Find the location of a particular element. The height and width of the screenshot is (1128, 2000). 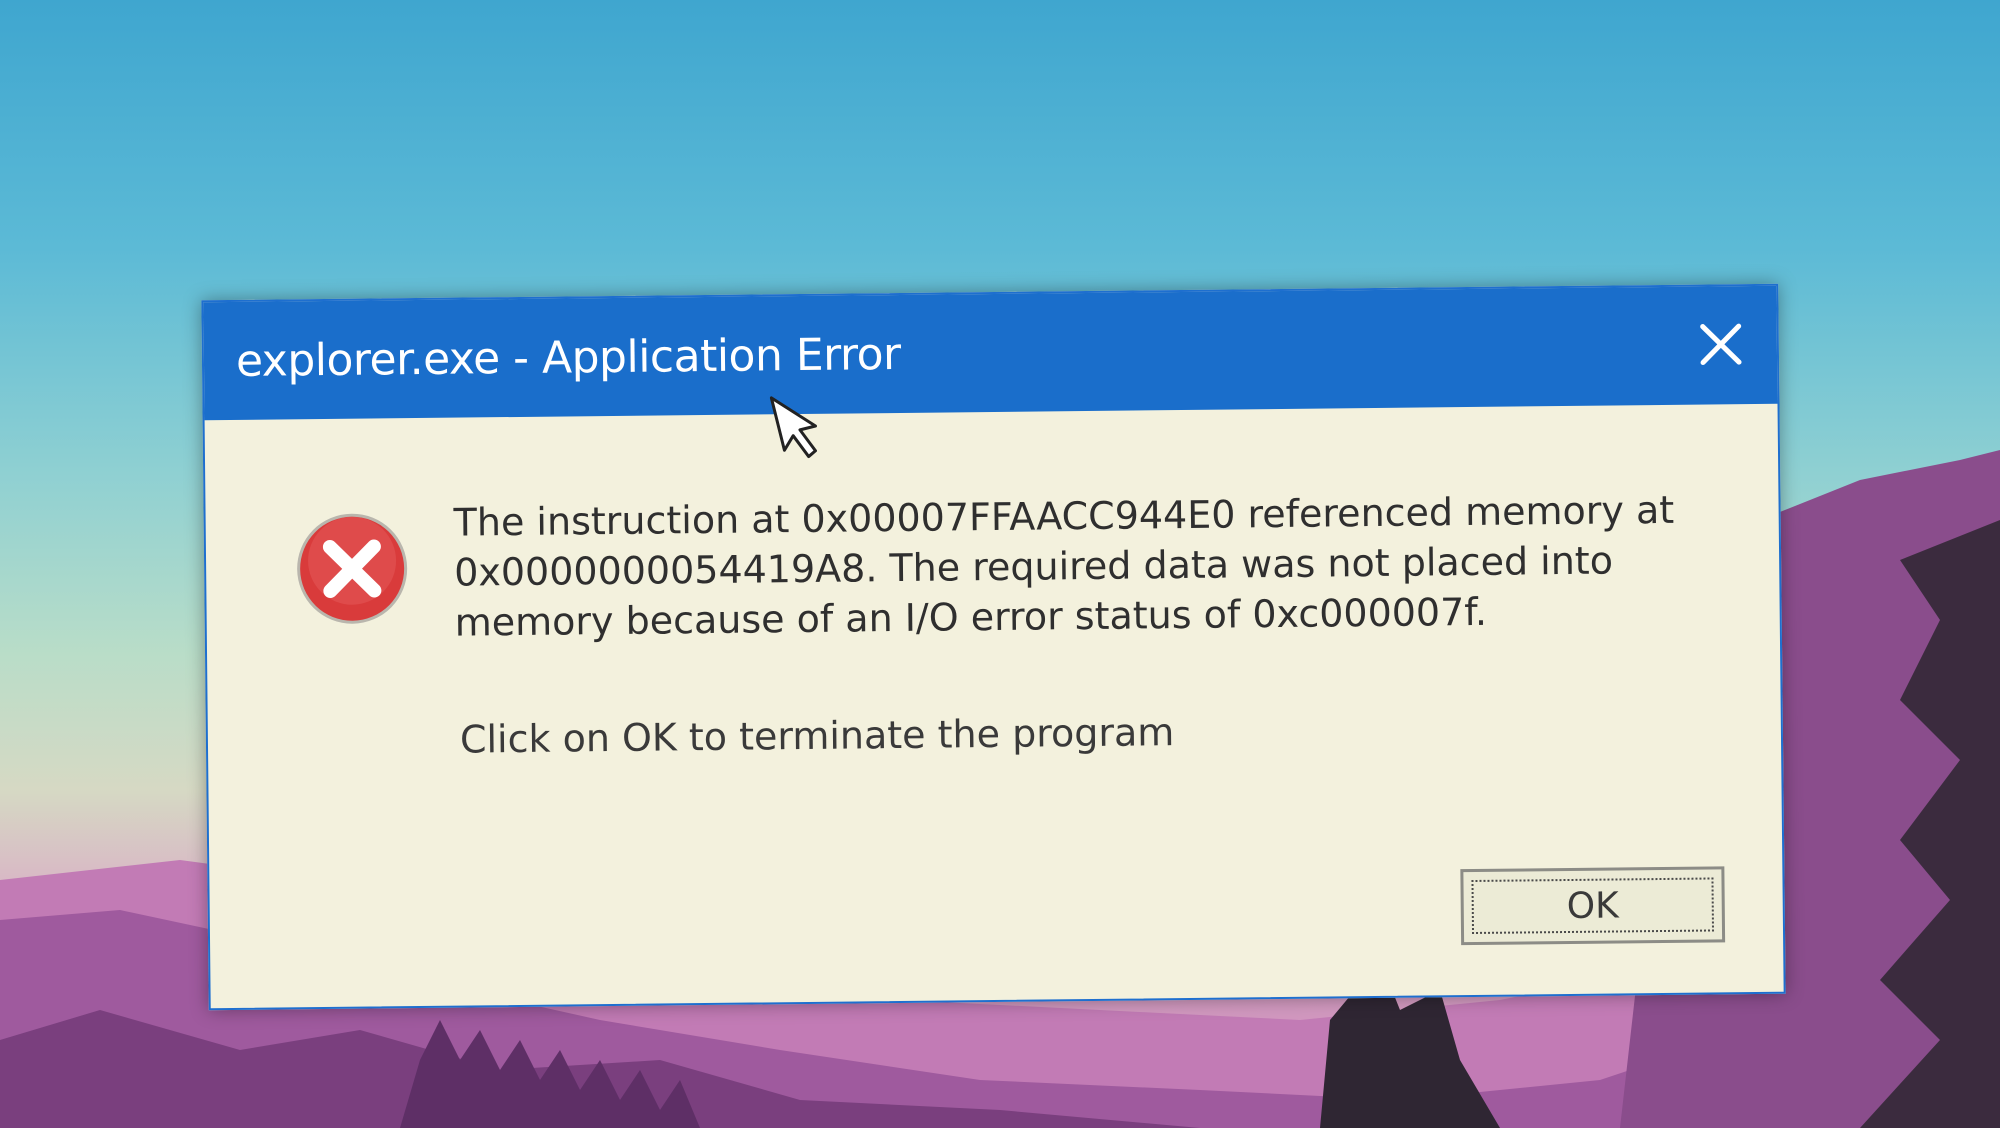

ok-button: OK is located at coordinates (1593, 906).